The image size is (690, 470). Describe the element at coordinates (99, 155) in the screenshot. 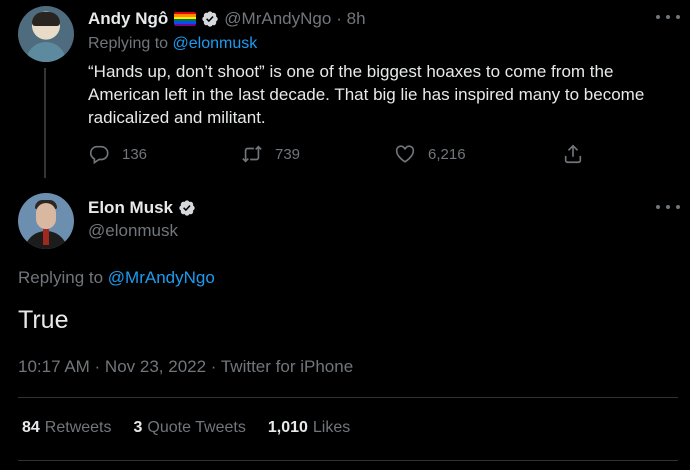

I see `reply-icon` at that location.